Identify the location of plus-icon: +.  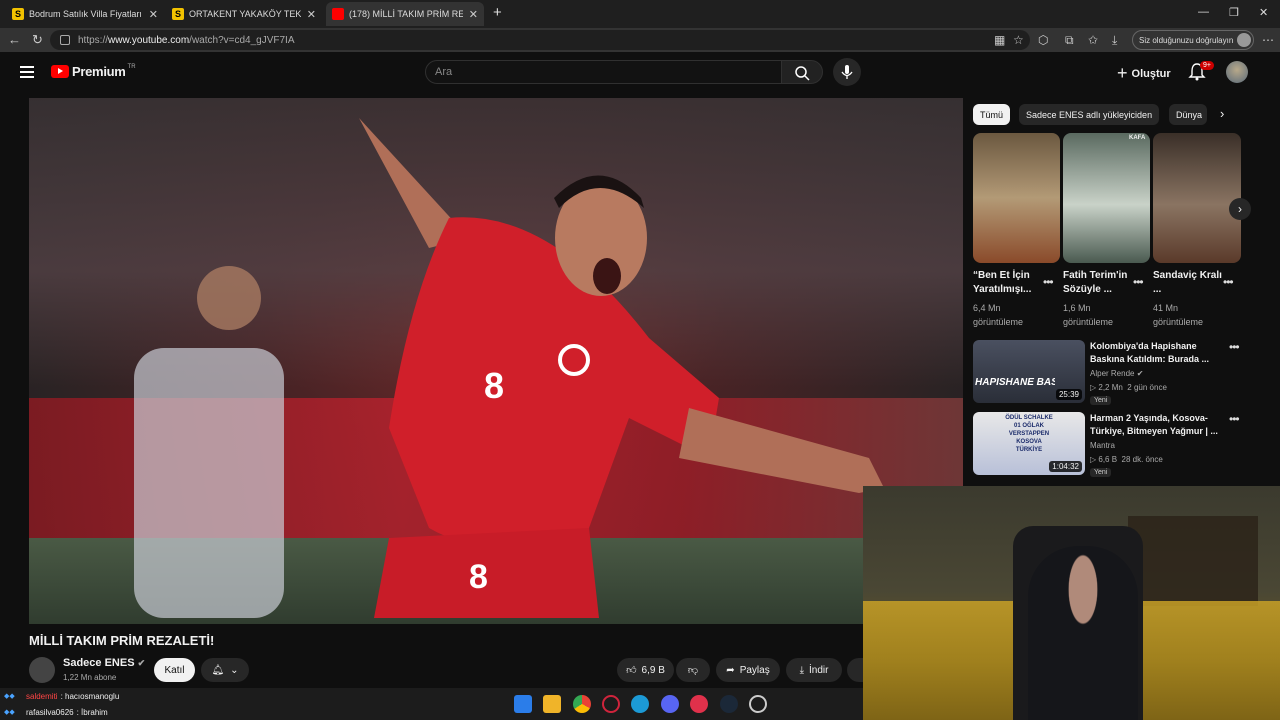
(1122, 73).